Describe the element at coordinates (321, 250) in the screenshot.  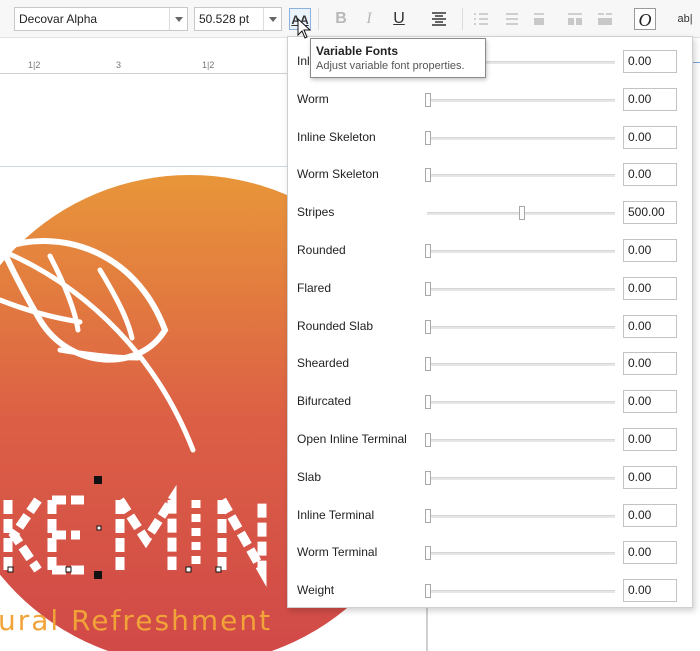
I see `axis-label: Rounded` at that location.